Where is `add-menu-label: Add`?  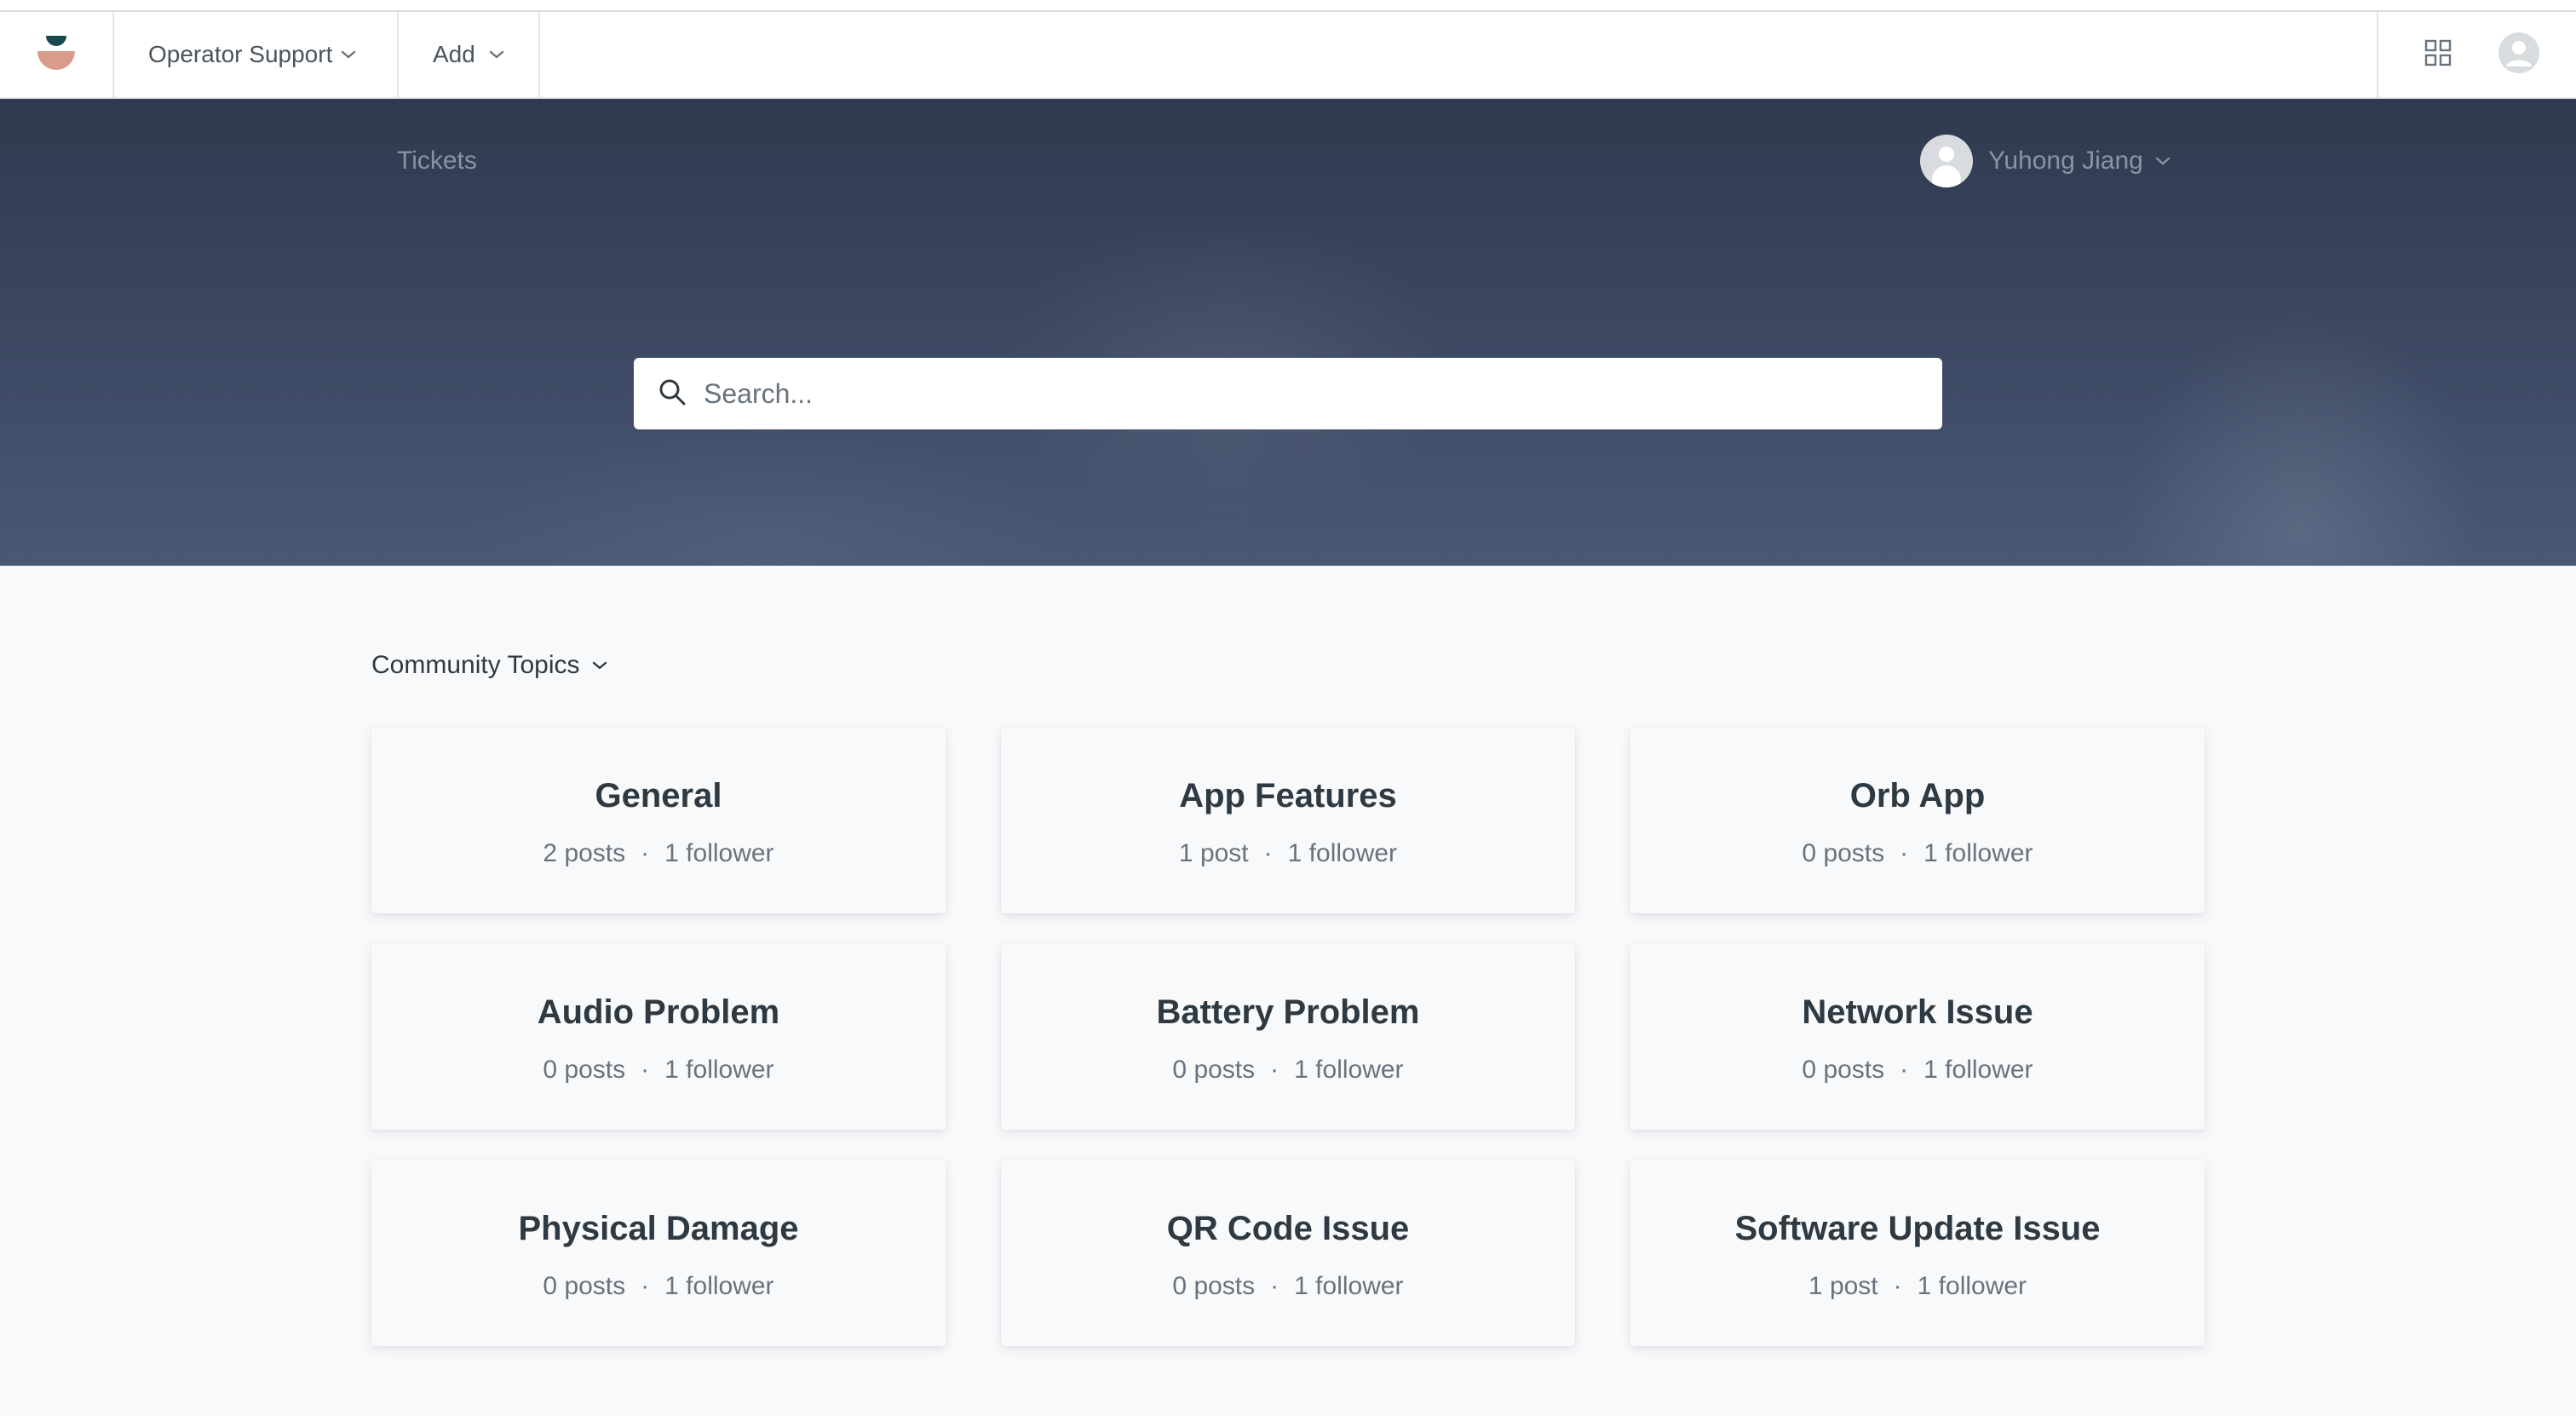
add-menu-label: Add is located at coordinates (454, 54).